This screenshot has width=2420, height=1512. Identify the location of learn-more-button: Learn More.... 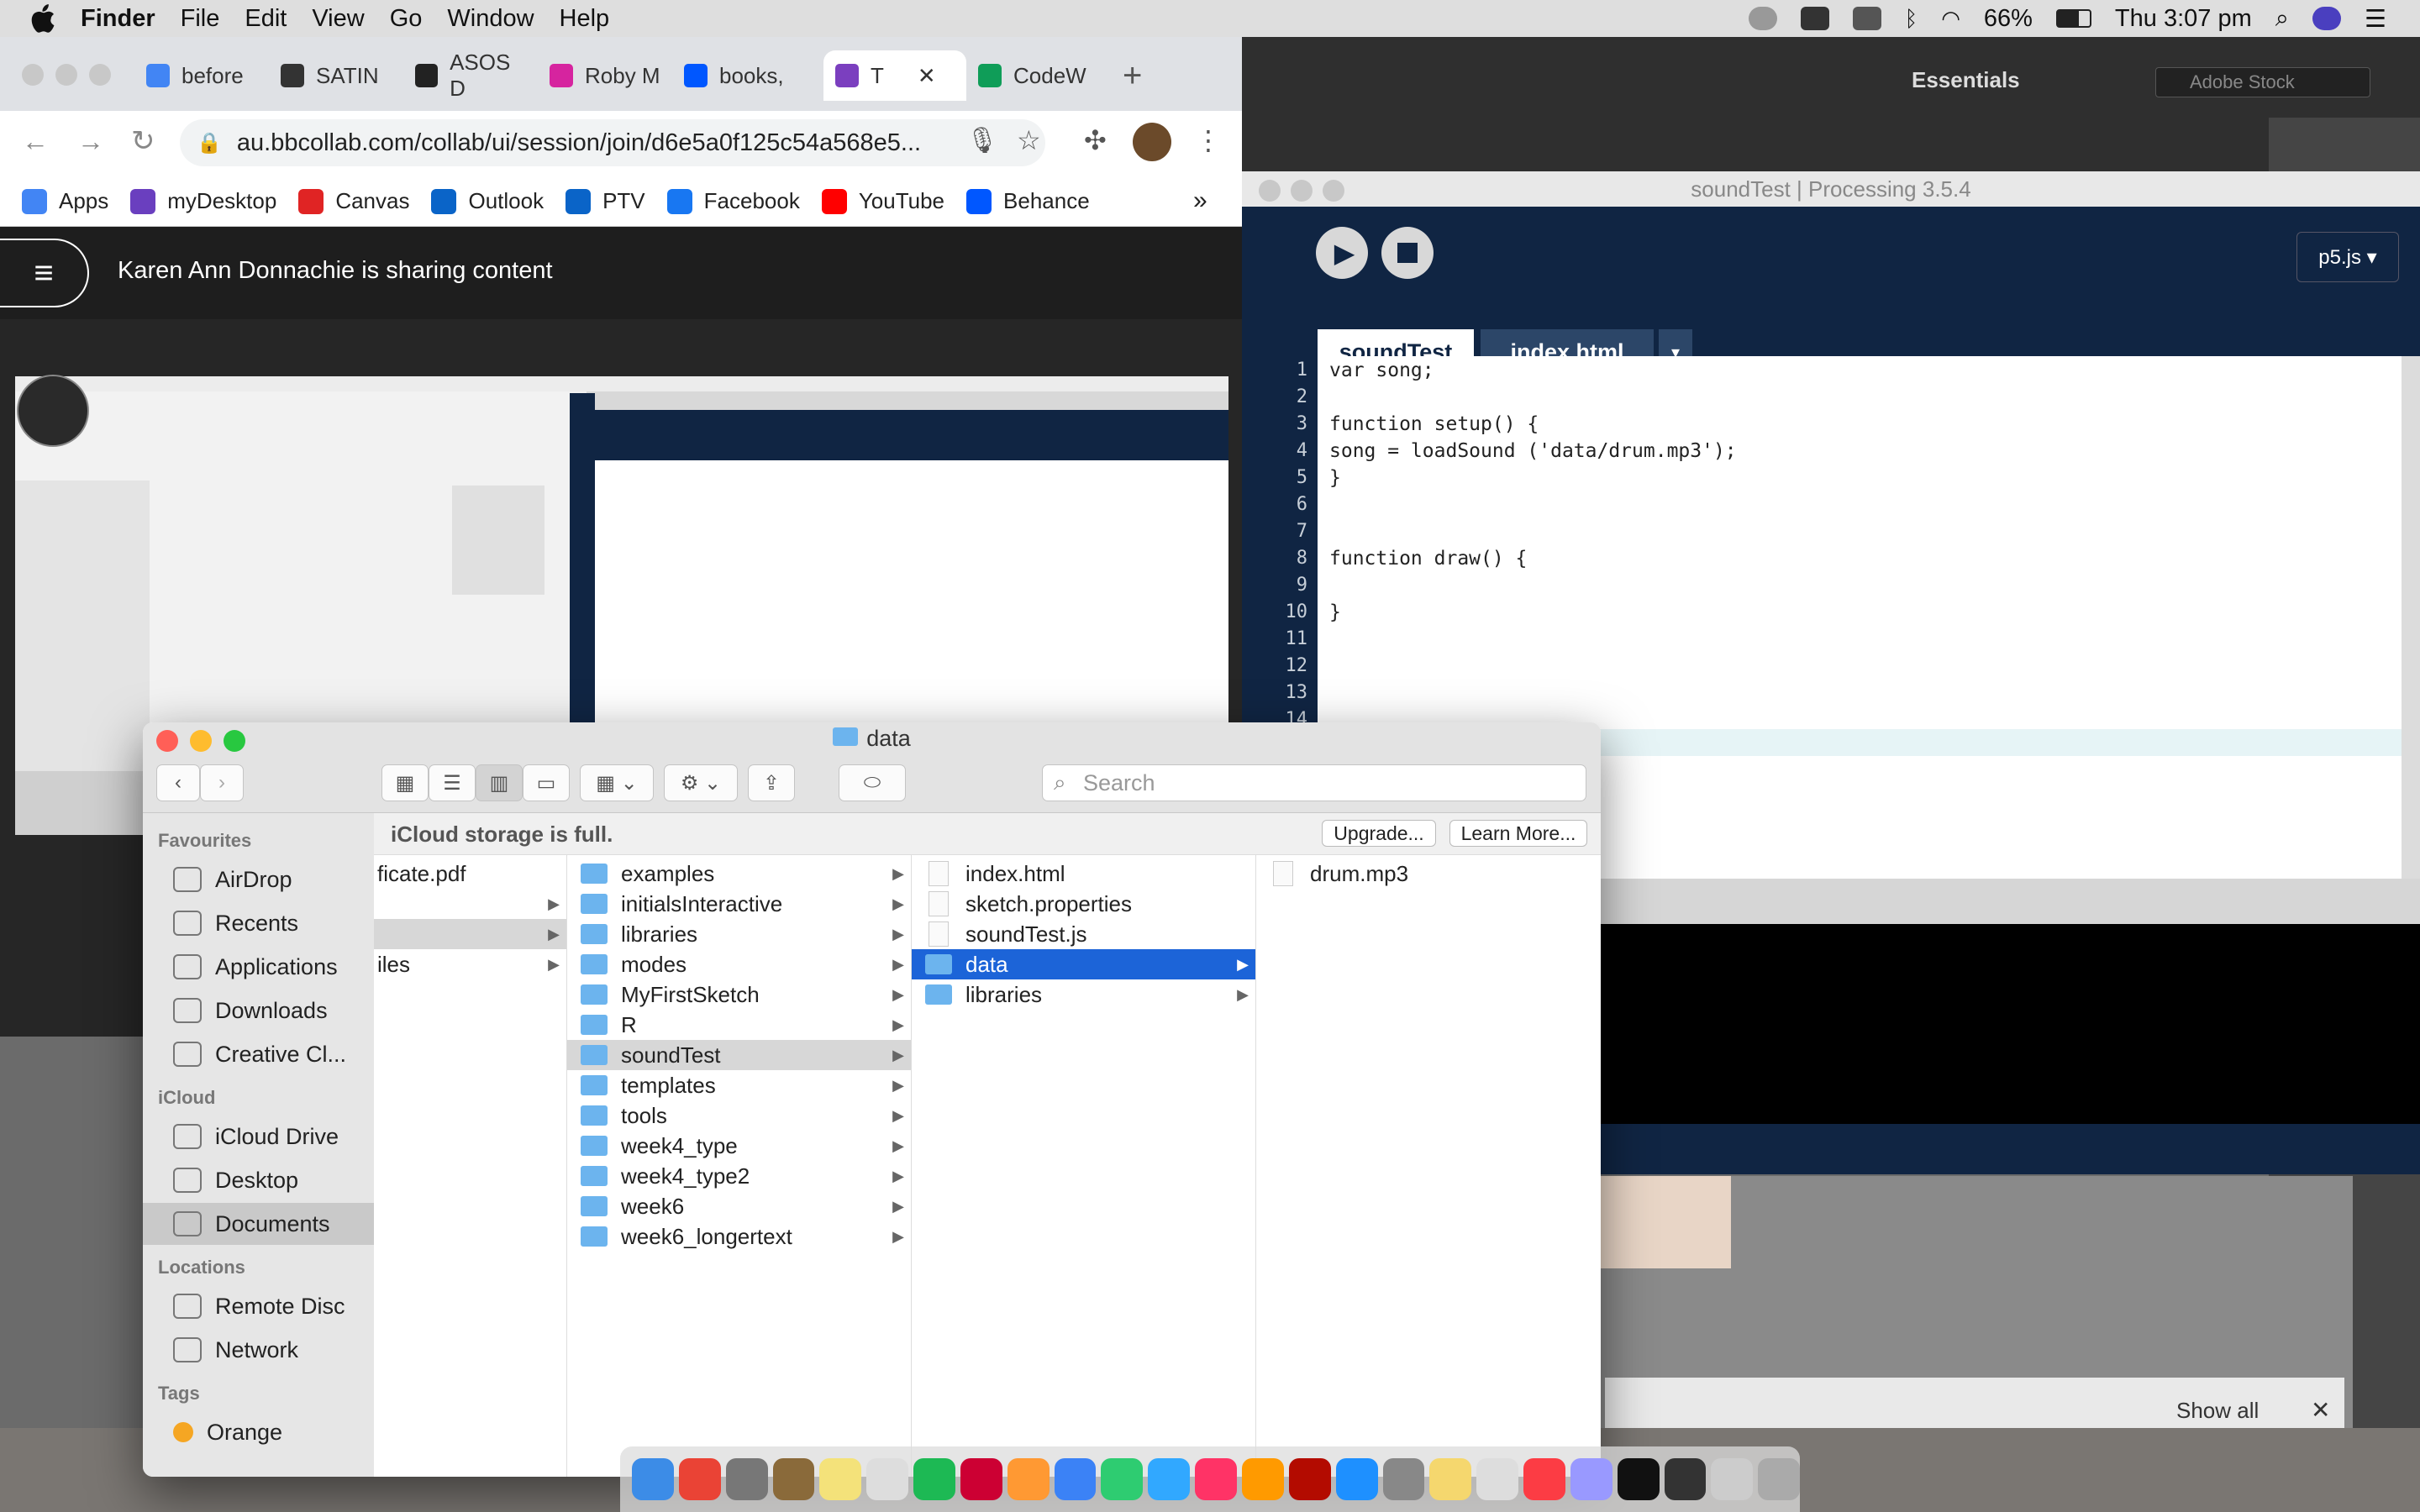
(1518, 833).